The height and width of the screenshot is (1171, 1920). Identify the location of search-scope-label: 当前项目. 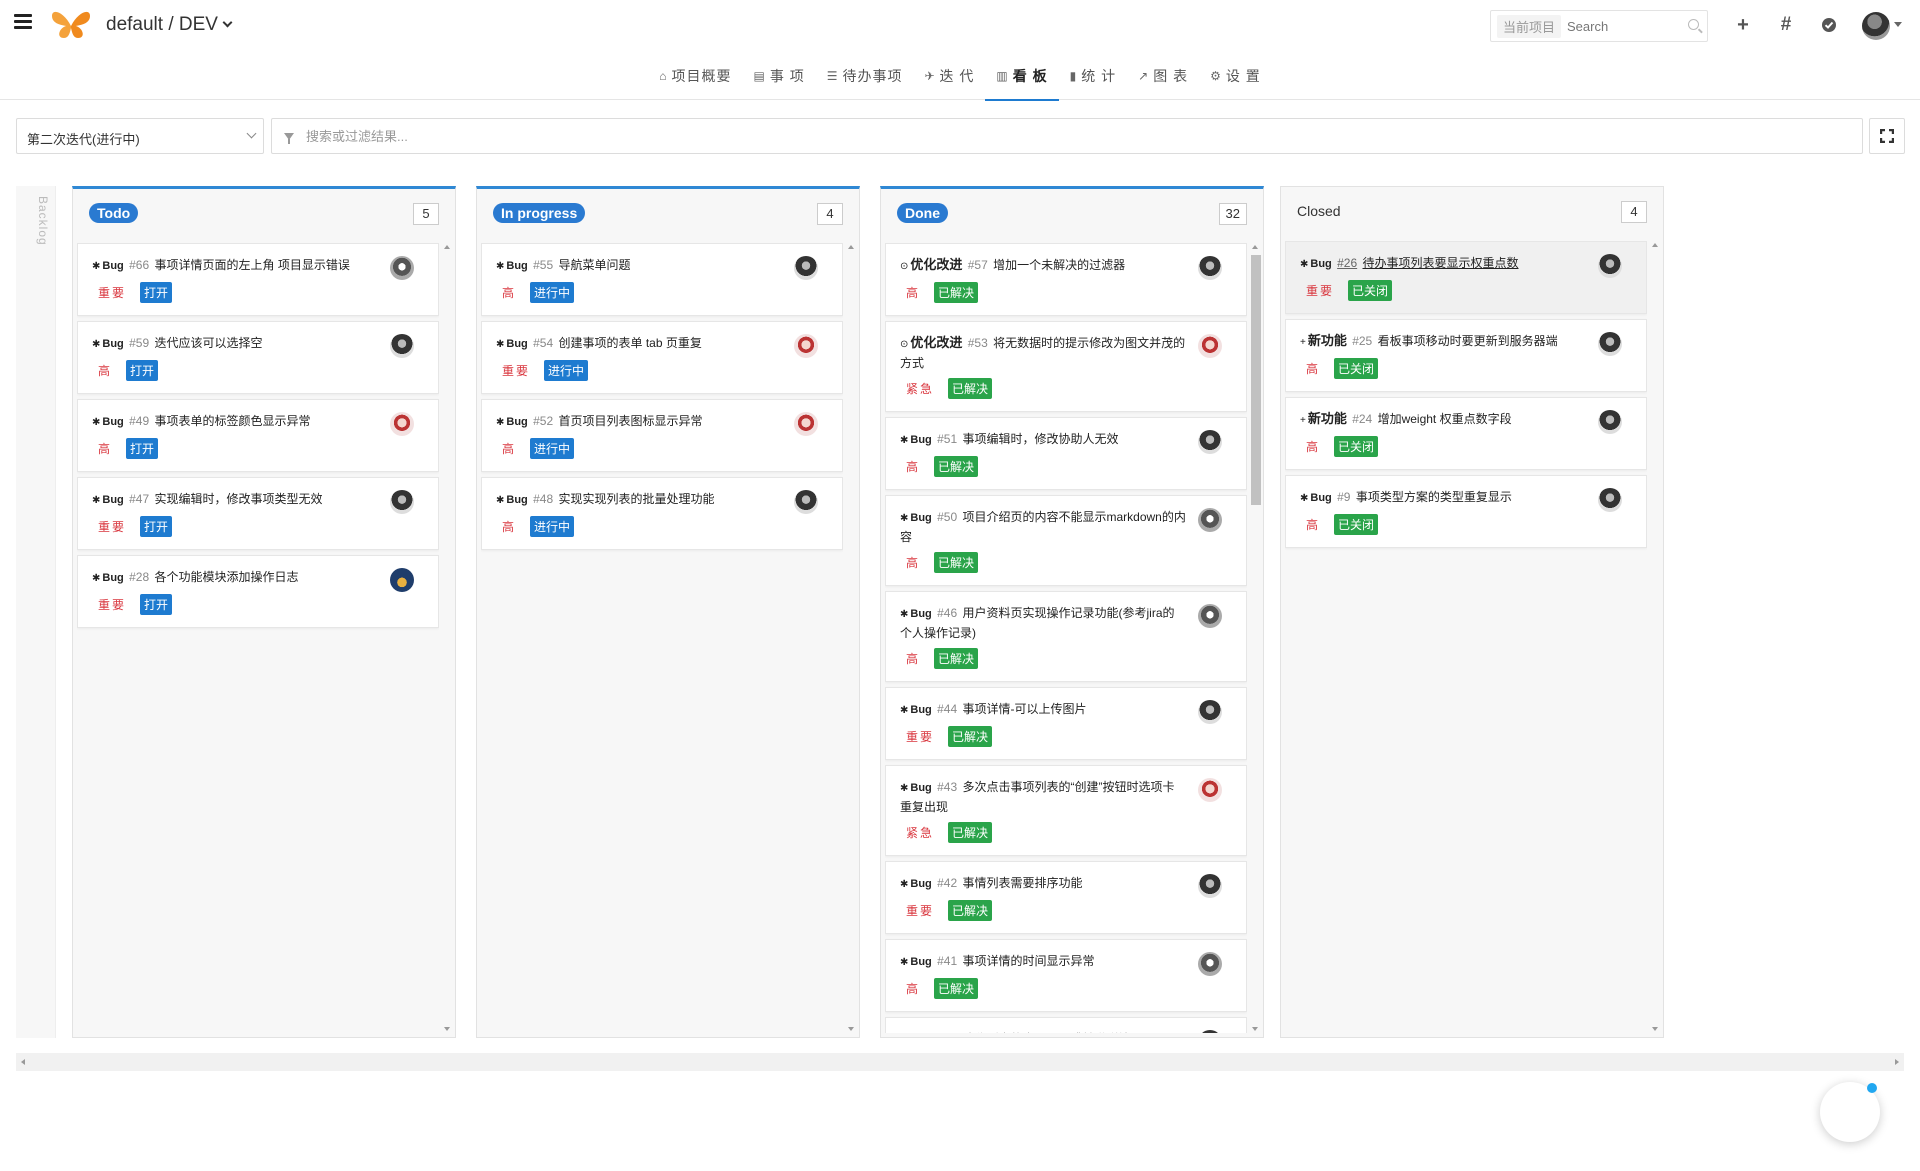
(1529, 26).